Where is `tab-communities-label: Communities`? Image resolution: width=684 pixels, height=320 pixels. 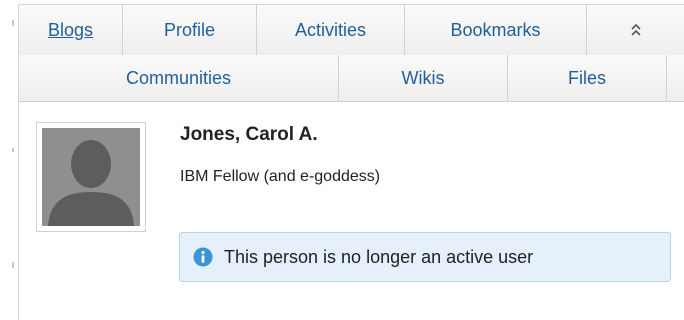 tab-communities-label: Communities is located at coordinates (178, 78).